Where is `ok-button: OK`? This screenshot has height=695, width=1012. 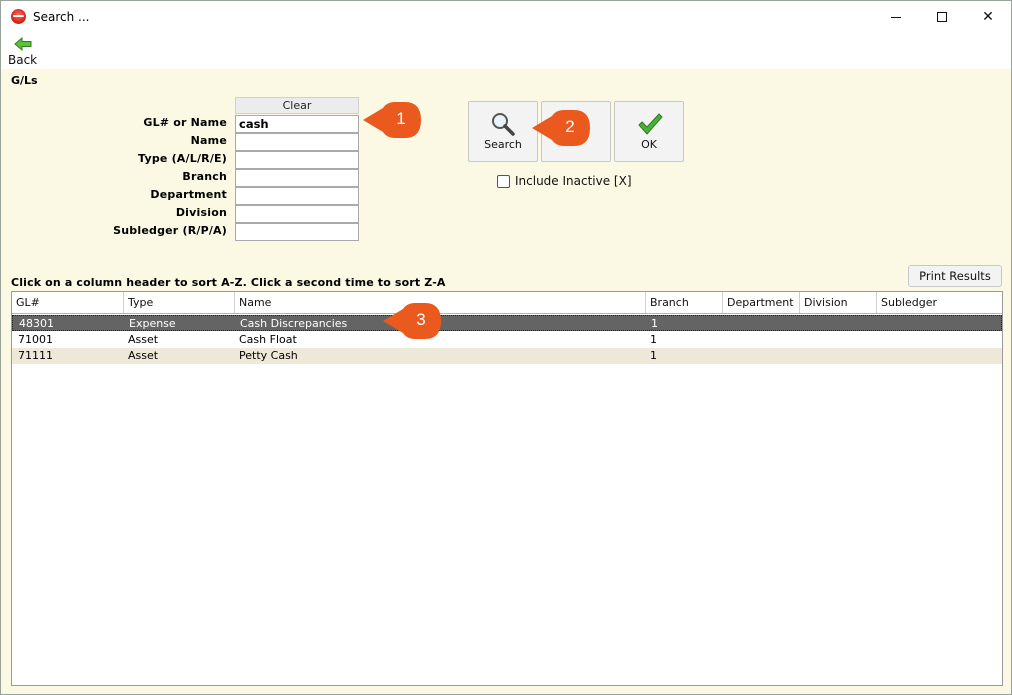 ok-button: OK is located at coordinates (649, 131).